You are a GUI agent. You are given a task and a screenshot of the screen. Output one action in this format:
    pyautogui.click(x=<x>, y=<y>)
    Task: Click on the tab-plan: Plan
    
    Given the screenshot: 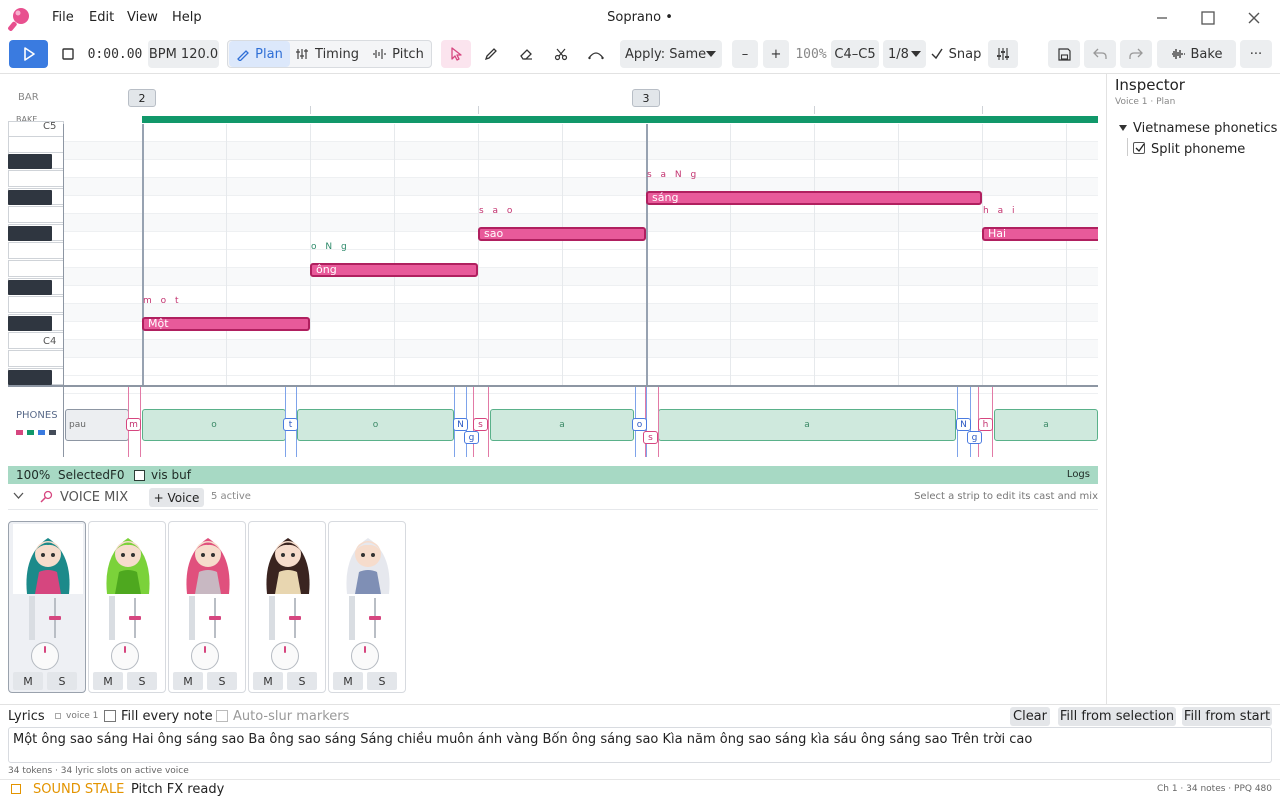 What is the action you would take?
    pyautogui.click(x=259, y=54)
    